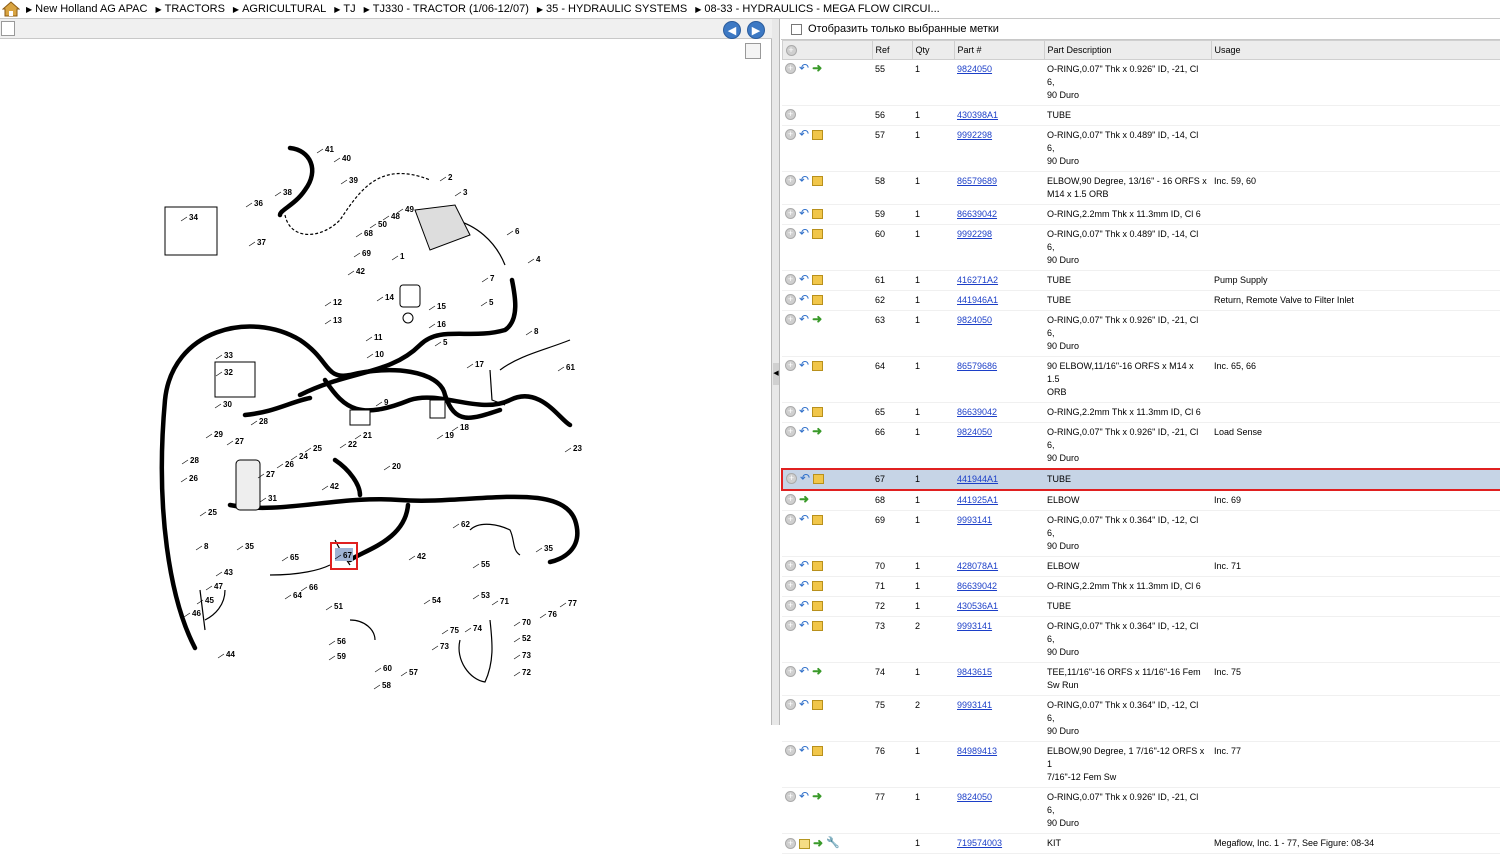 This screenshot has height=854, width=1500. I want to click on breadcrumb-item: ▶ AGRICULTURAL, so click(279, 9).